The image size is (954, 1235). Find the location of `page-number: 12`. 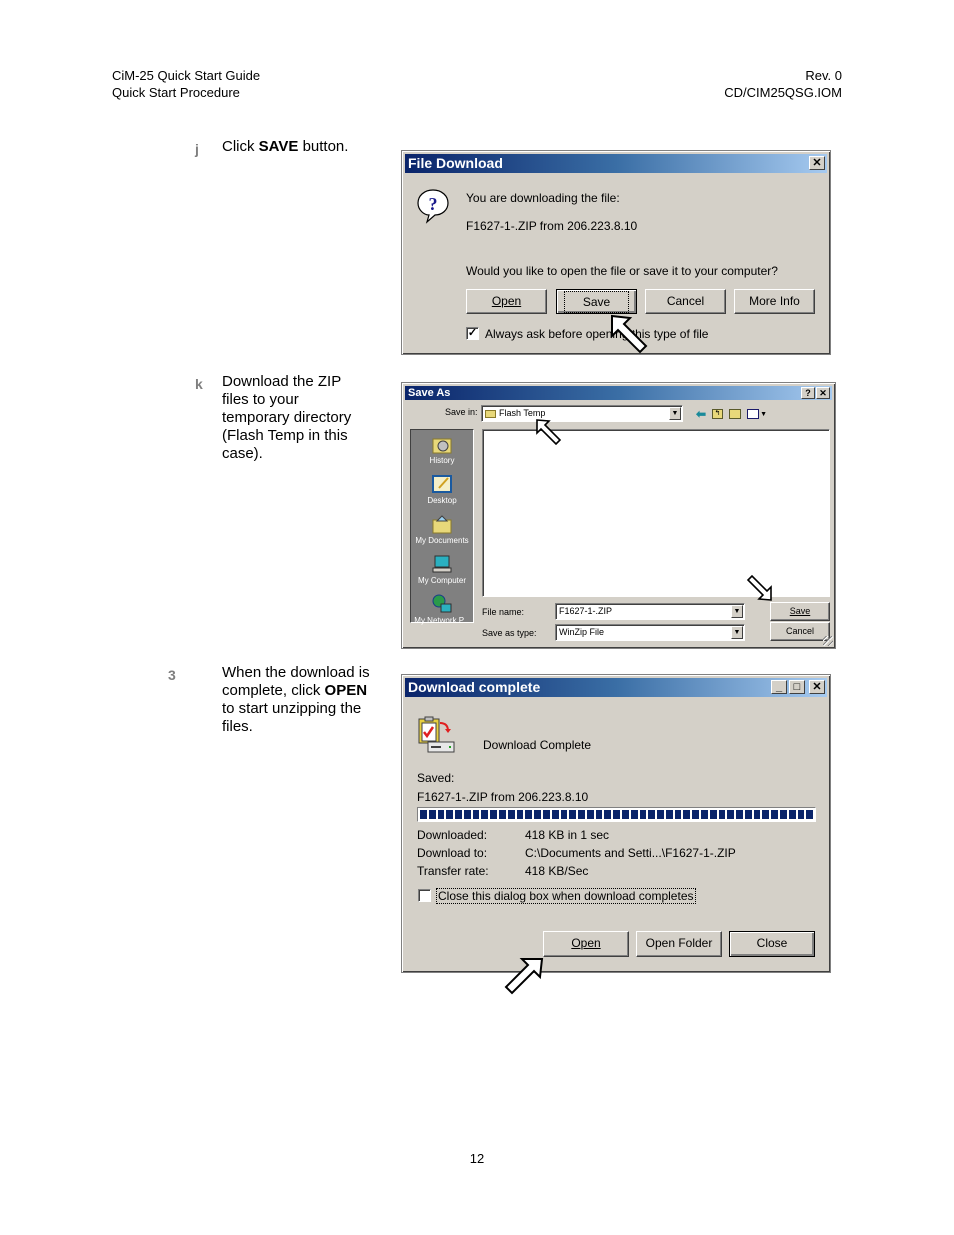

page-number: 12 is located at coordinates (477, 1158).